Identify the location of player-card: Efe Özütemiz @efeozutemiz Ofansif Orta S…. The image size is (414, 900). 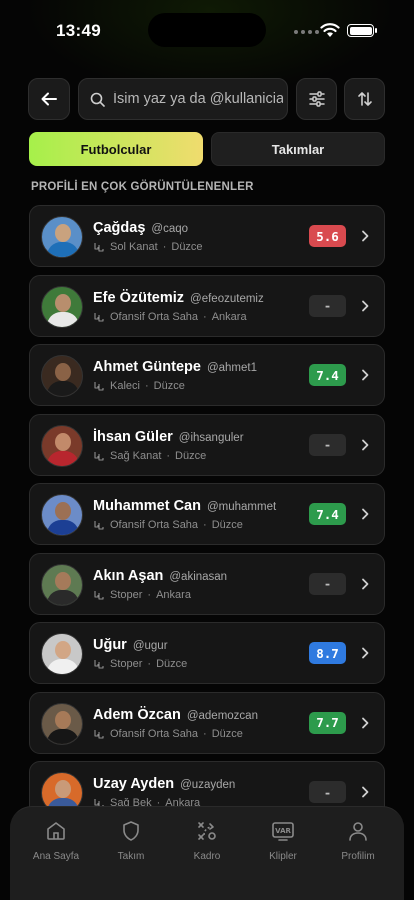
(207, 305).